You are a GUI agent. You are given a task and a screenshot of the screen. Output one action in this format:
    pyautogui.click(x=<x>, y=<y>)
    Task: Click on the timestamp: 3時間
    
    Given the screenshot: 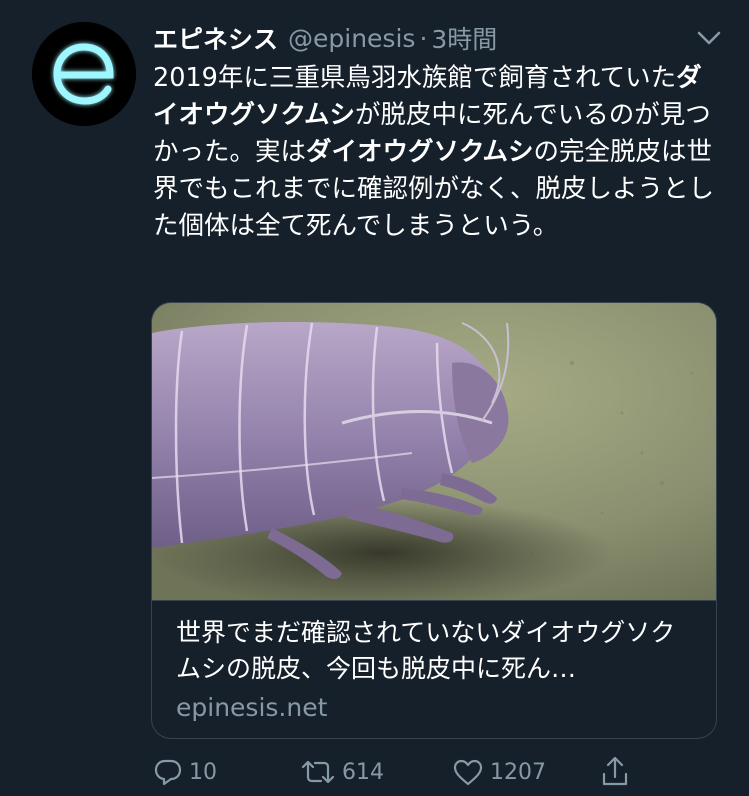 What is the action you would take?
    pyautogui.click(x=464, y=38)
    